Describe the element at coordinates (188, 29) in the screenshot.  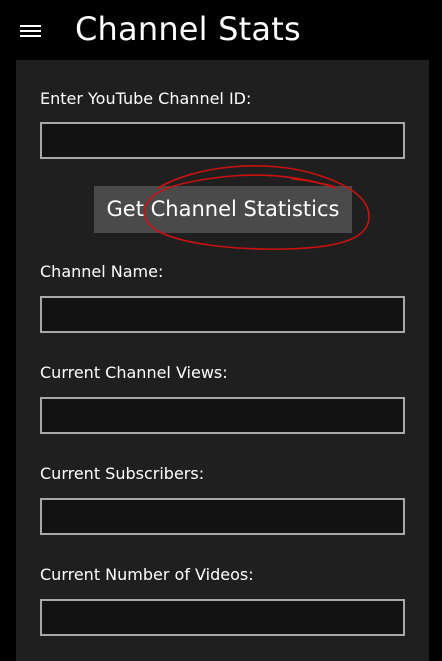
I see `page-title: Channel Stats` at that location.